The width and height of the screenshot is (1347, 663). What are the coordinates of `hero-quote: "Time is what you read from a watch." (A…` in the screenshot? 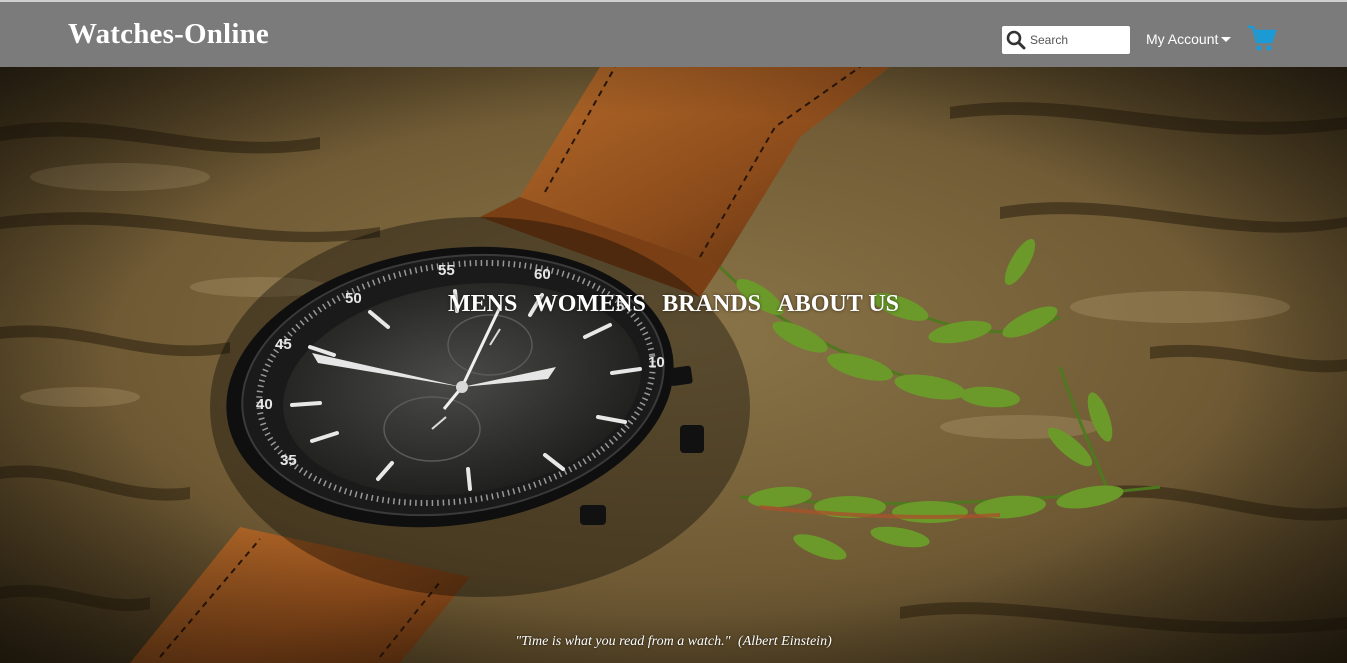 It's located at (673, 642).